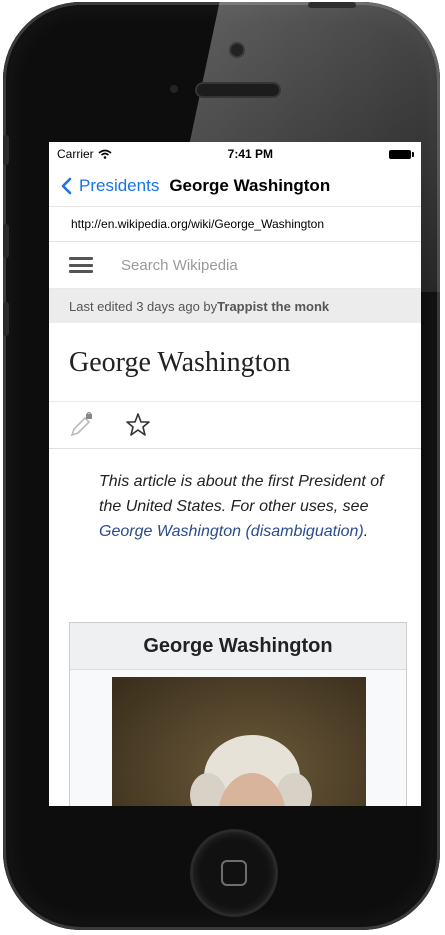 Image resolution: width=445 pixels, height=935 pixels. Describe the element at coordinates (6, 319) in the screenshot. I see `volume-down-button` at that location.